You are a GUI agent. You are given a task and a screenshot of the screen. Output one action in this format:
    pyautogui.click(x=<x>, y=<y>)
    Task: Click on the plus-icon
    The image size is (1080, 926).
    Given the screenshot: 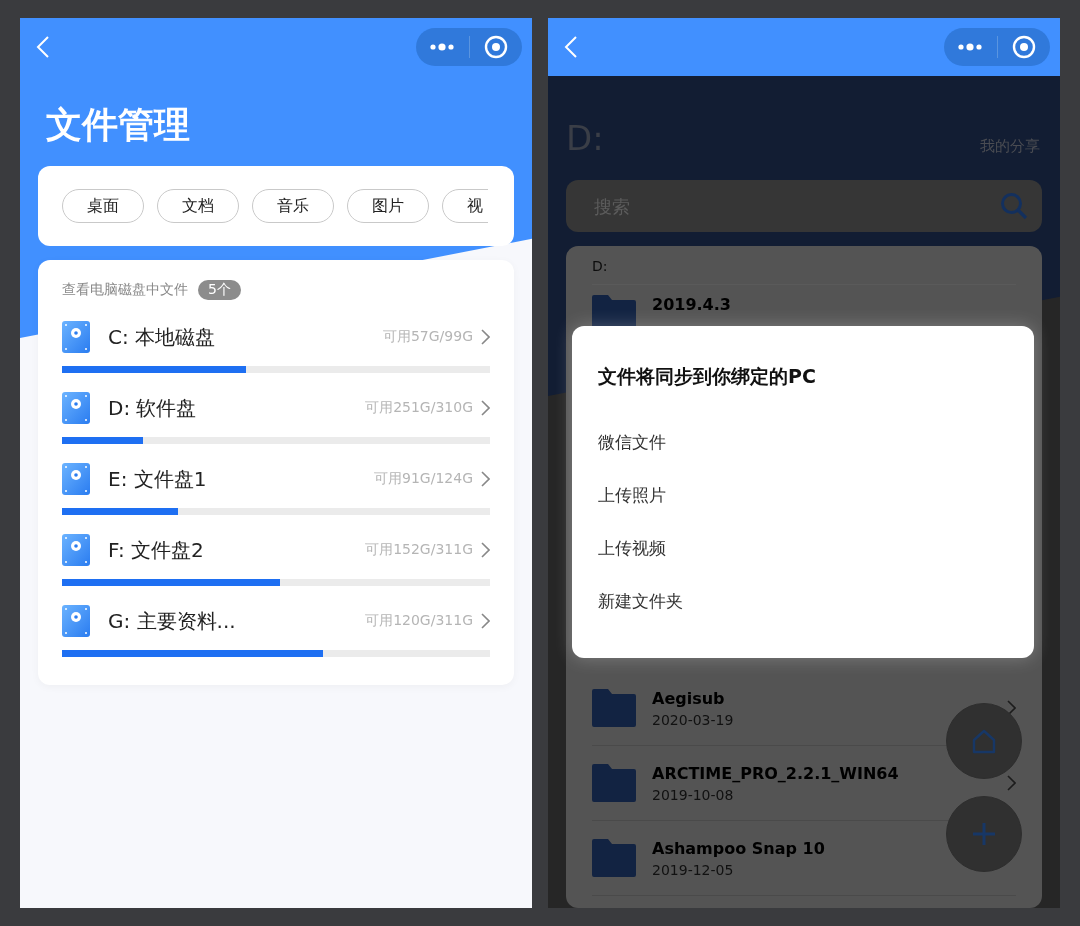 What is the action you would take?
    pyautogui.click(x=984, y=834)
    